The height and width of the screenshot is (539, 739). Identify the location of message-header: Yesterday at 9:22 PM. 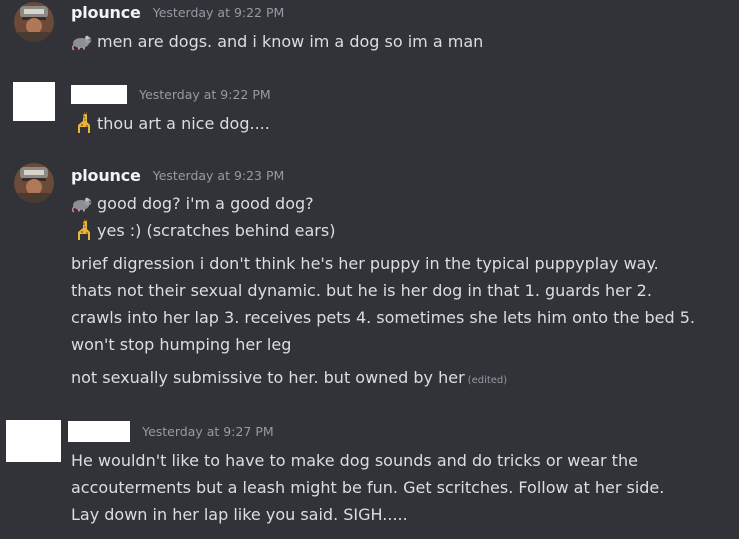
(171, 95).